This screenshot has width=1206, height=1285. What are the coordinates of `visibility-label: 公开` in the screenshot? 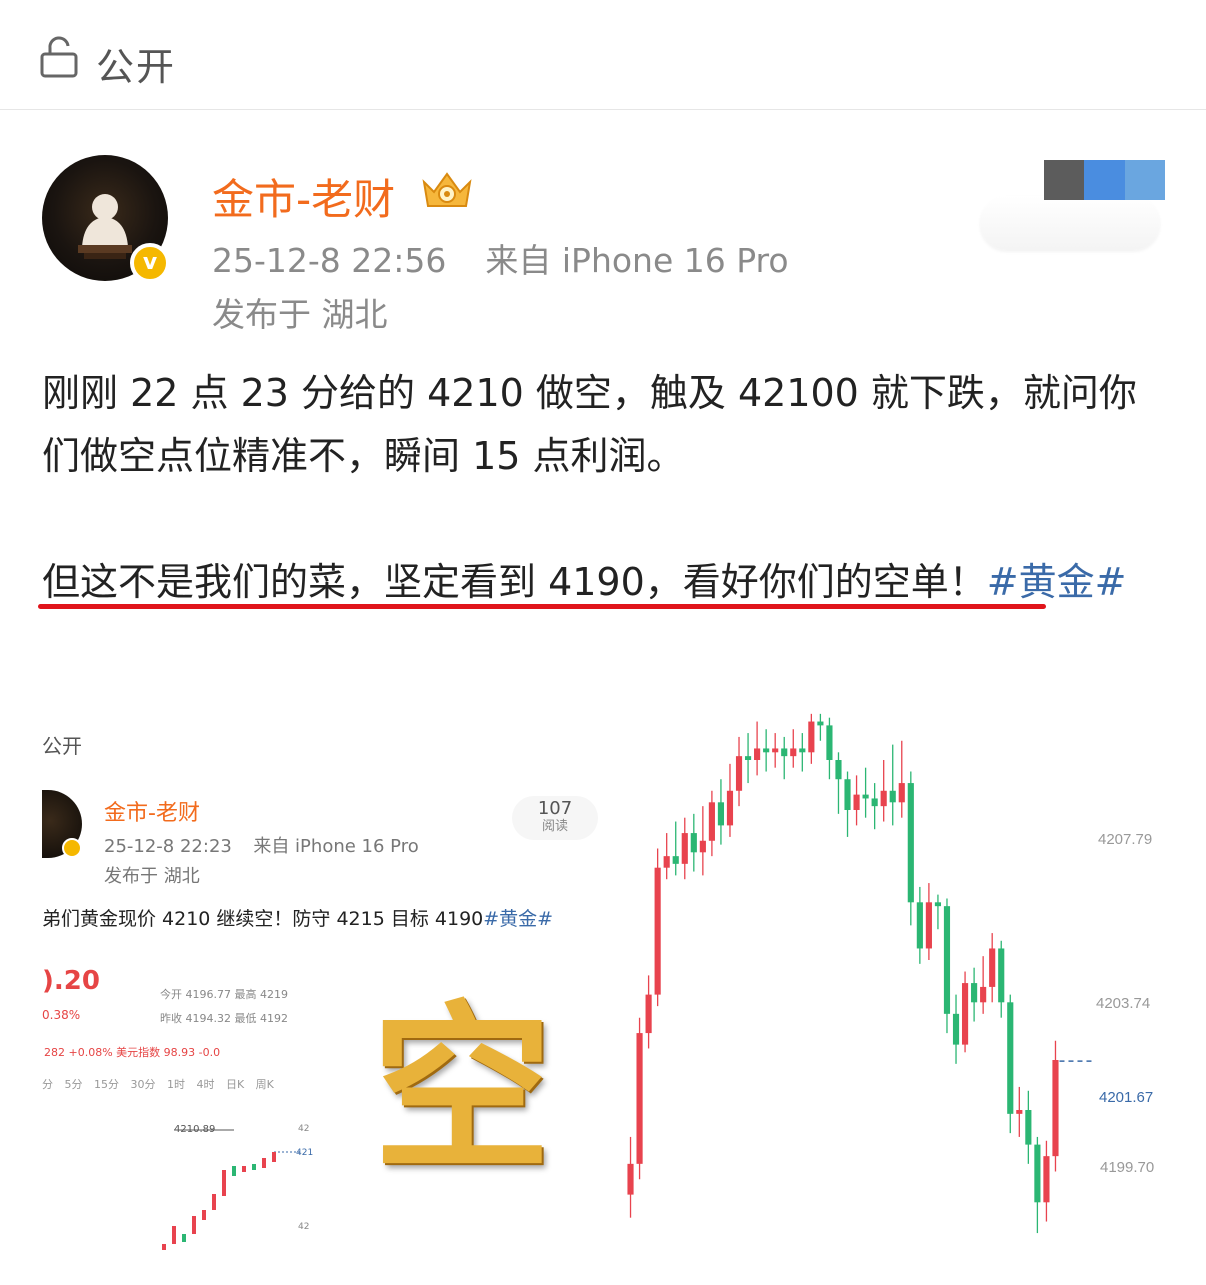 It's located at (136, 67).